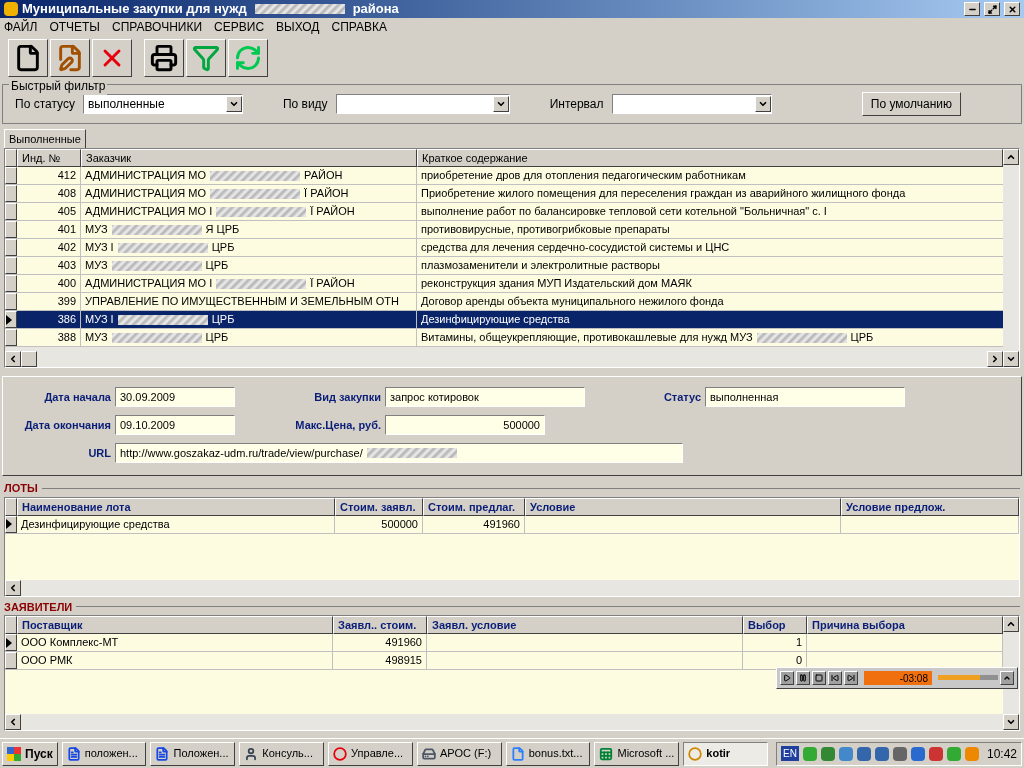  Describe the element at coordinates (459, 753) in the screenshot. I see `taskbar-button: APOC (F:)` at that location.